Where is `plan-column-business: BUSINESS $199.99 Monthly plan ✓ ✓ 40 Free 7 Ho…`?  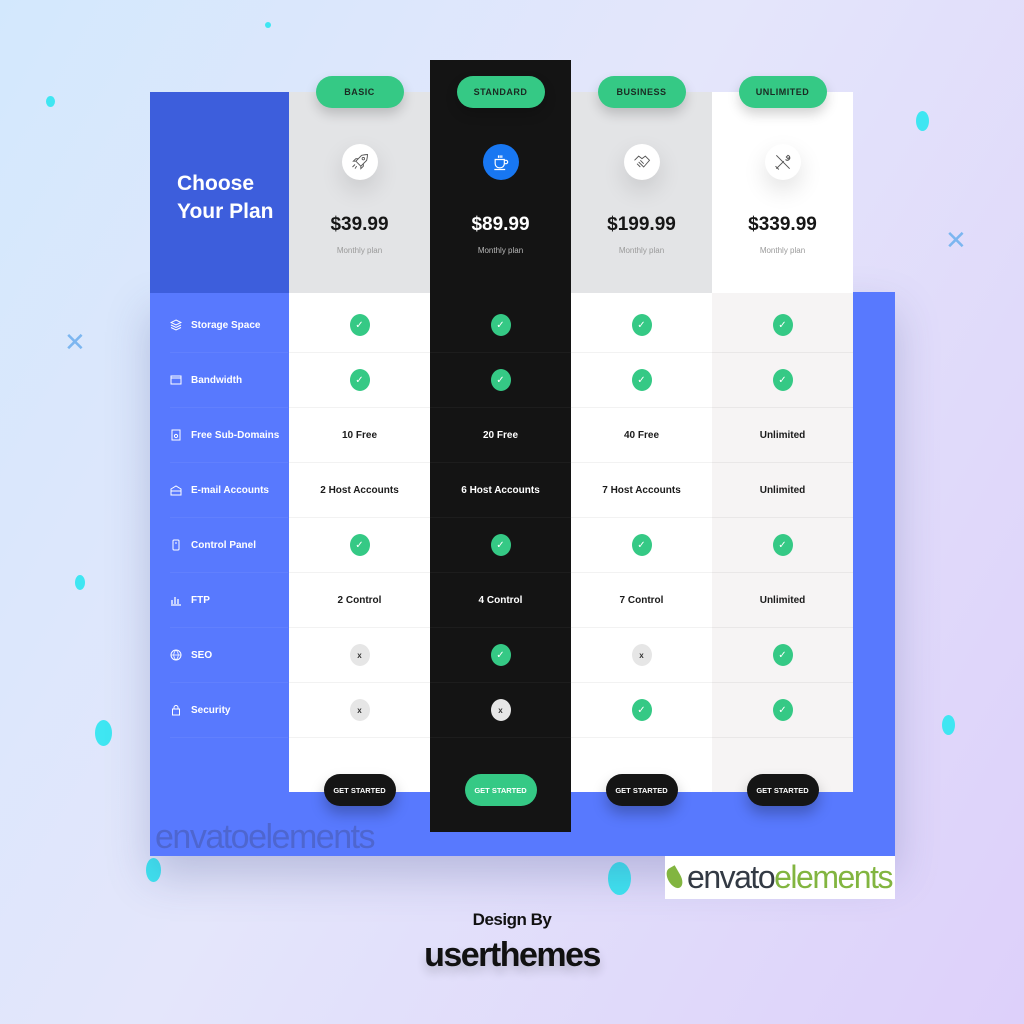
plan-column-business: BUSINESS $199.99 Monthly plan ✓ ✓ 40 Free 7 Ho… is located at coordinates (641, 441).